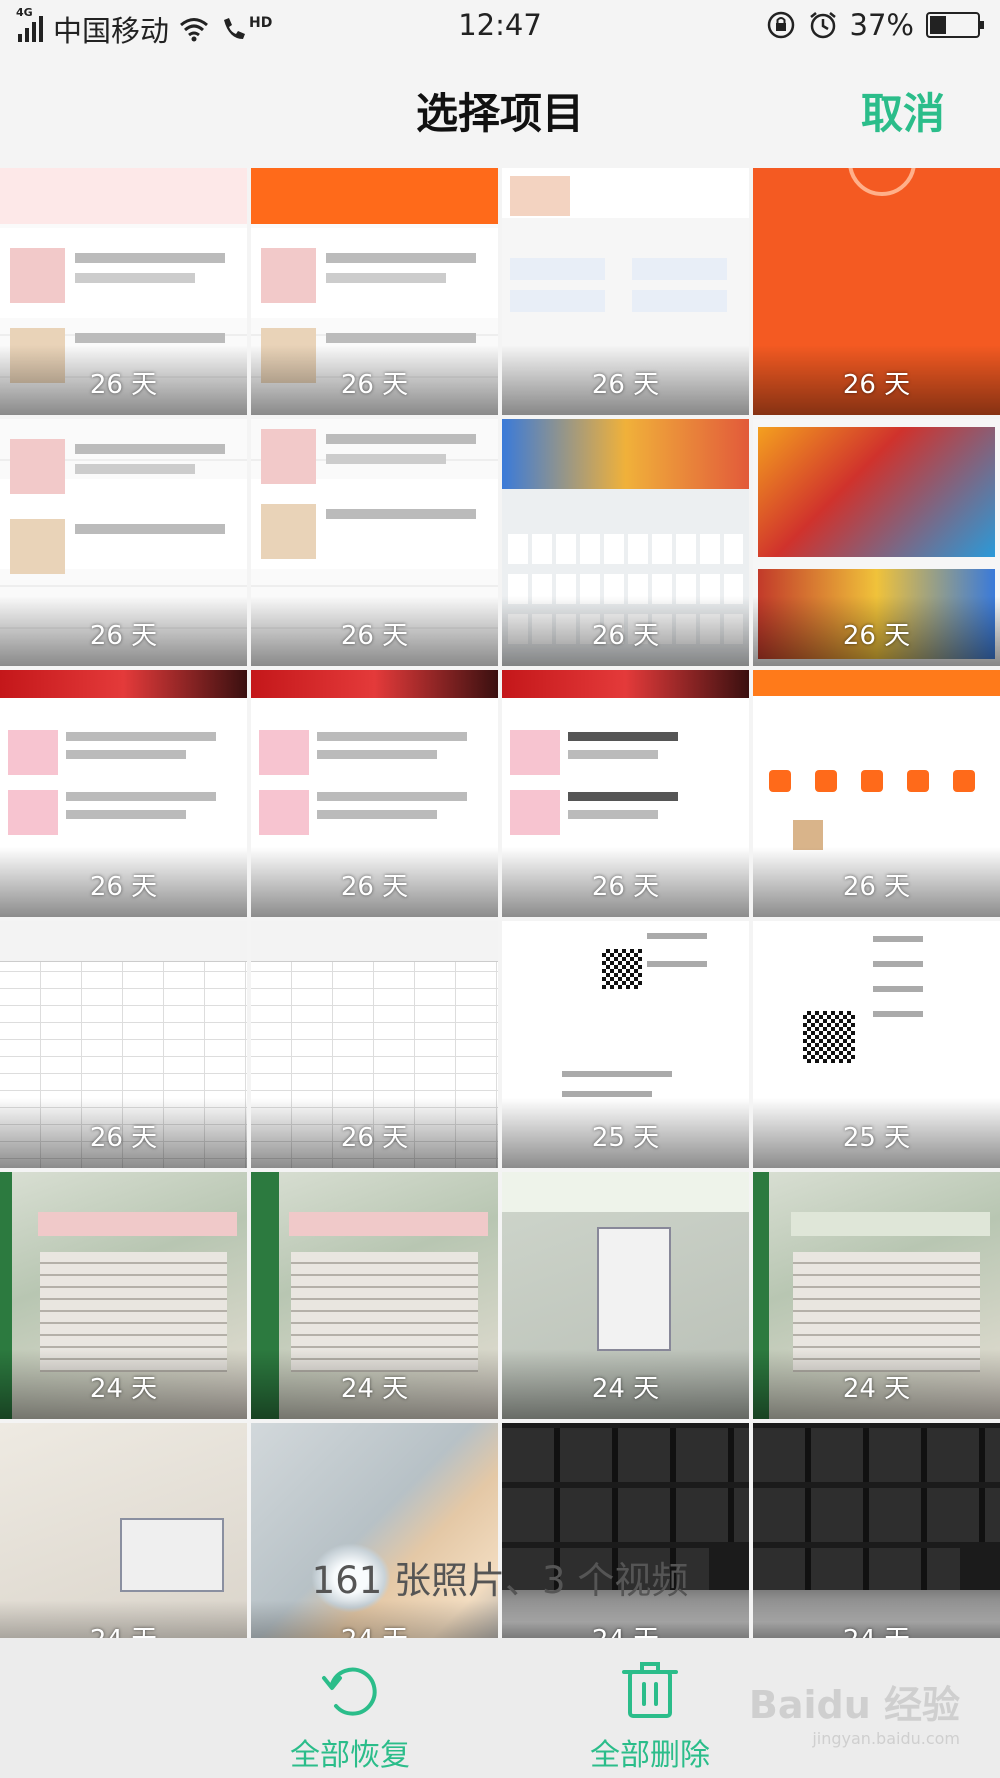 The width and height of the screenshot is (1000, 1778). I want to click on rotation-lock-icon, so click(780, 25).